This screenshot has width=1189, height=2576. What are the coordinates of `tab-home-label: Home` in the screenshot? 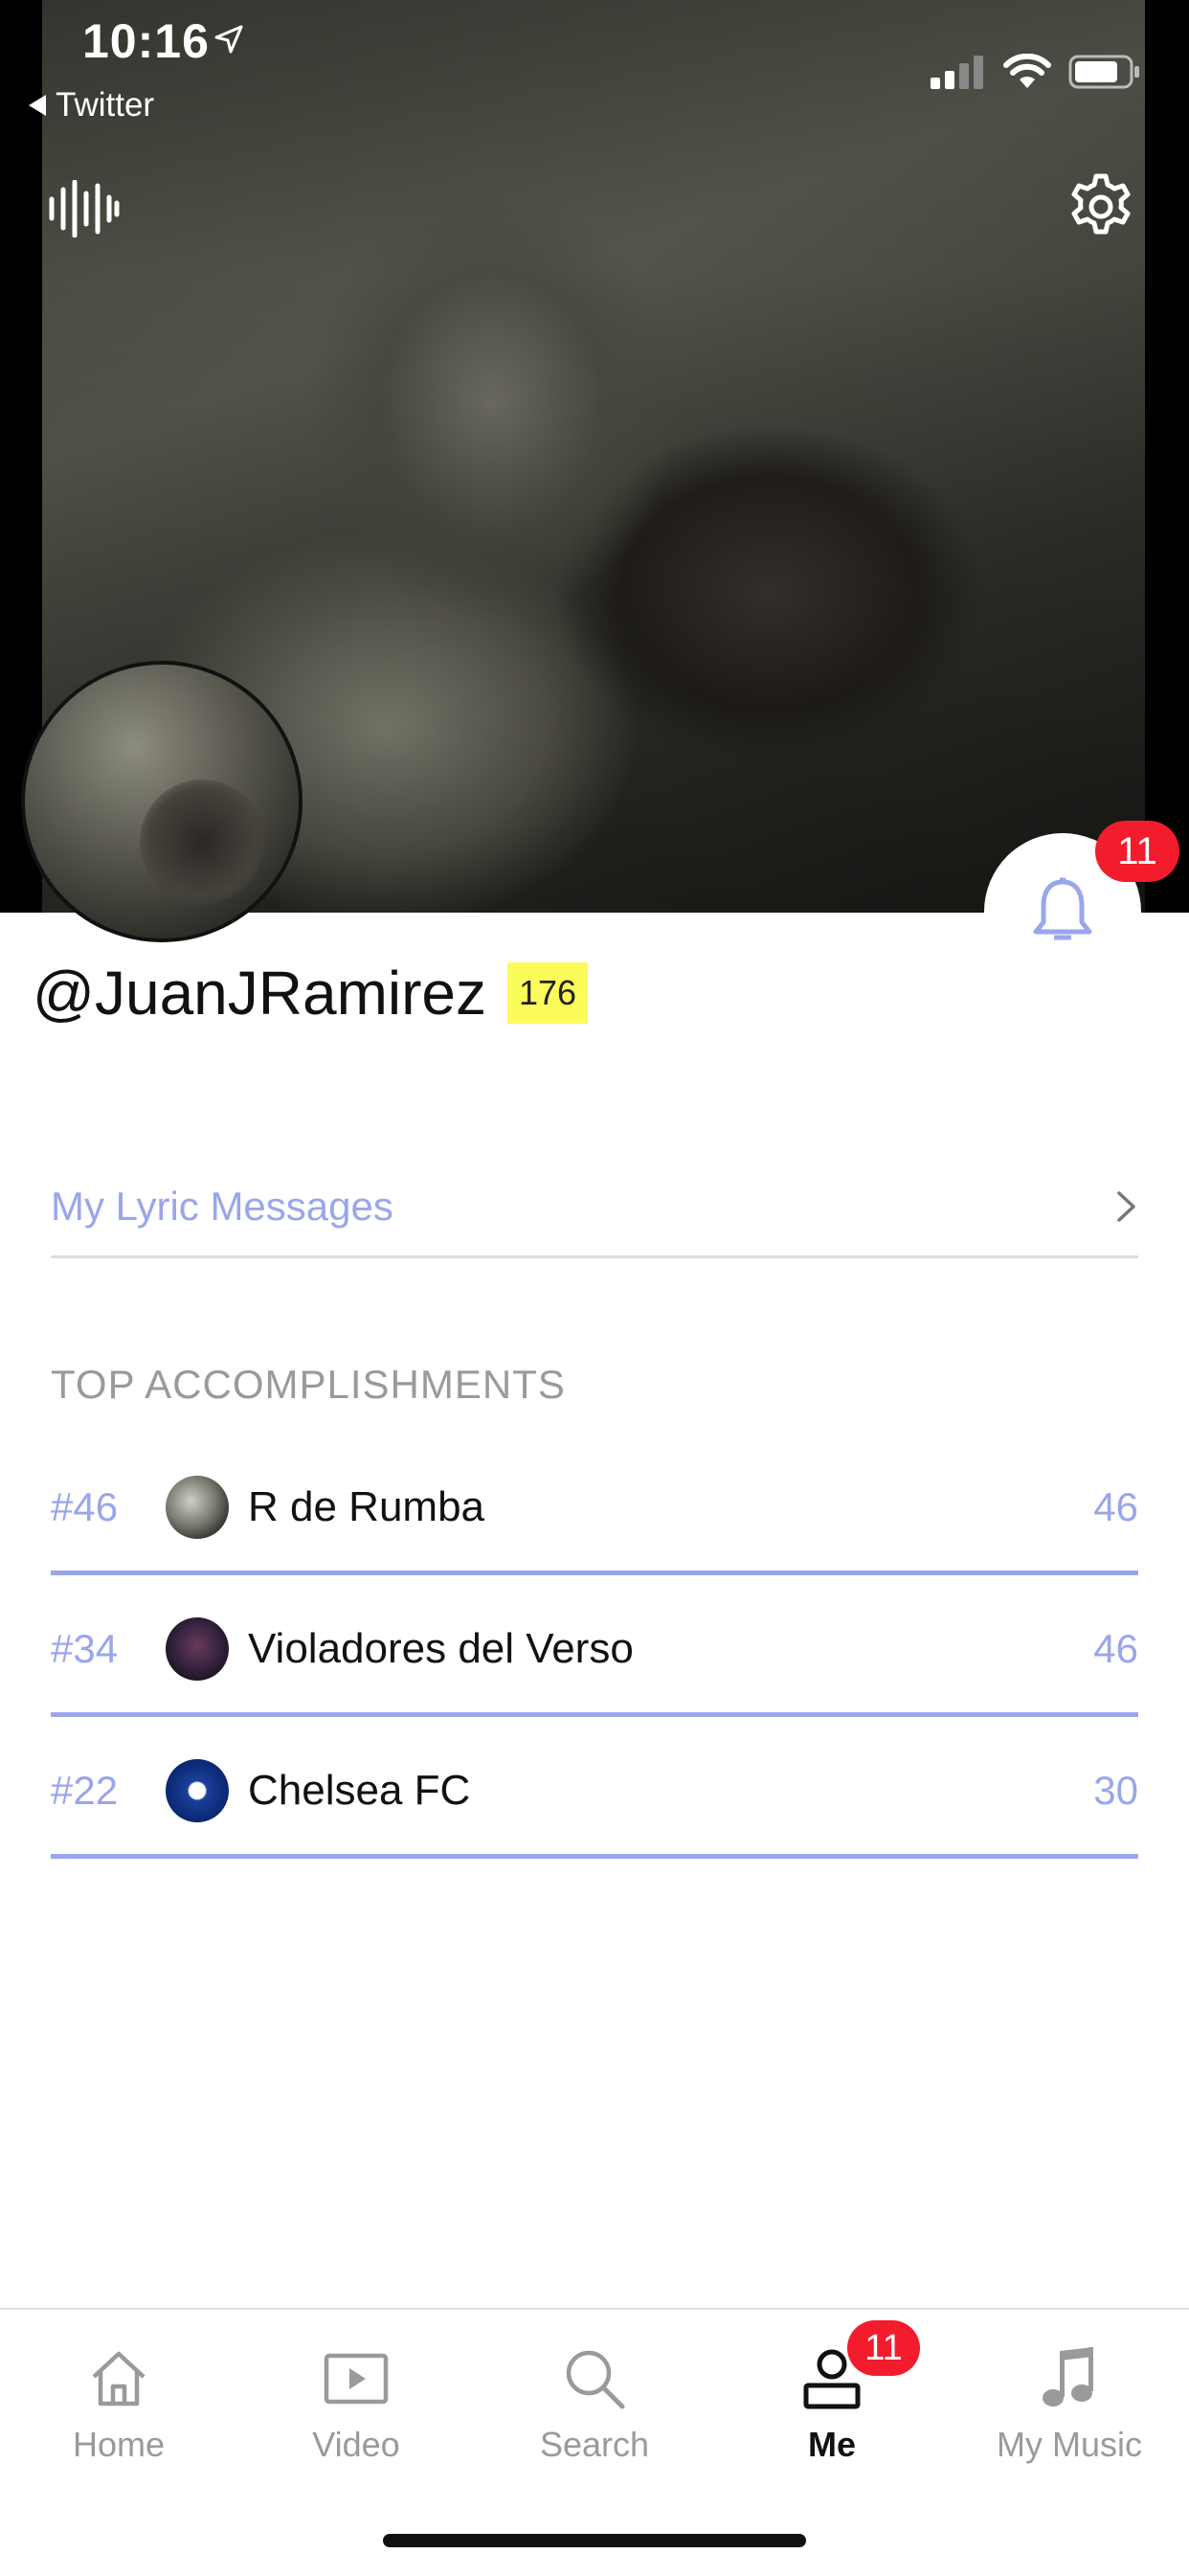 It's located at (119, 2444).